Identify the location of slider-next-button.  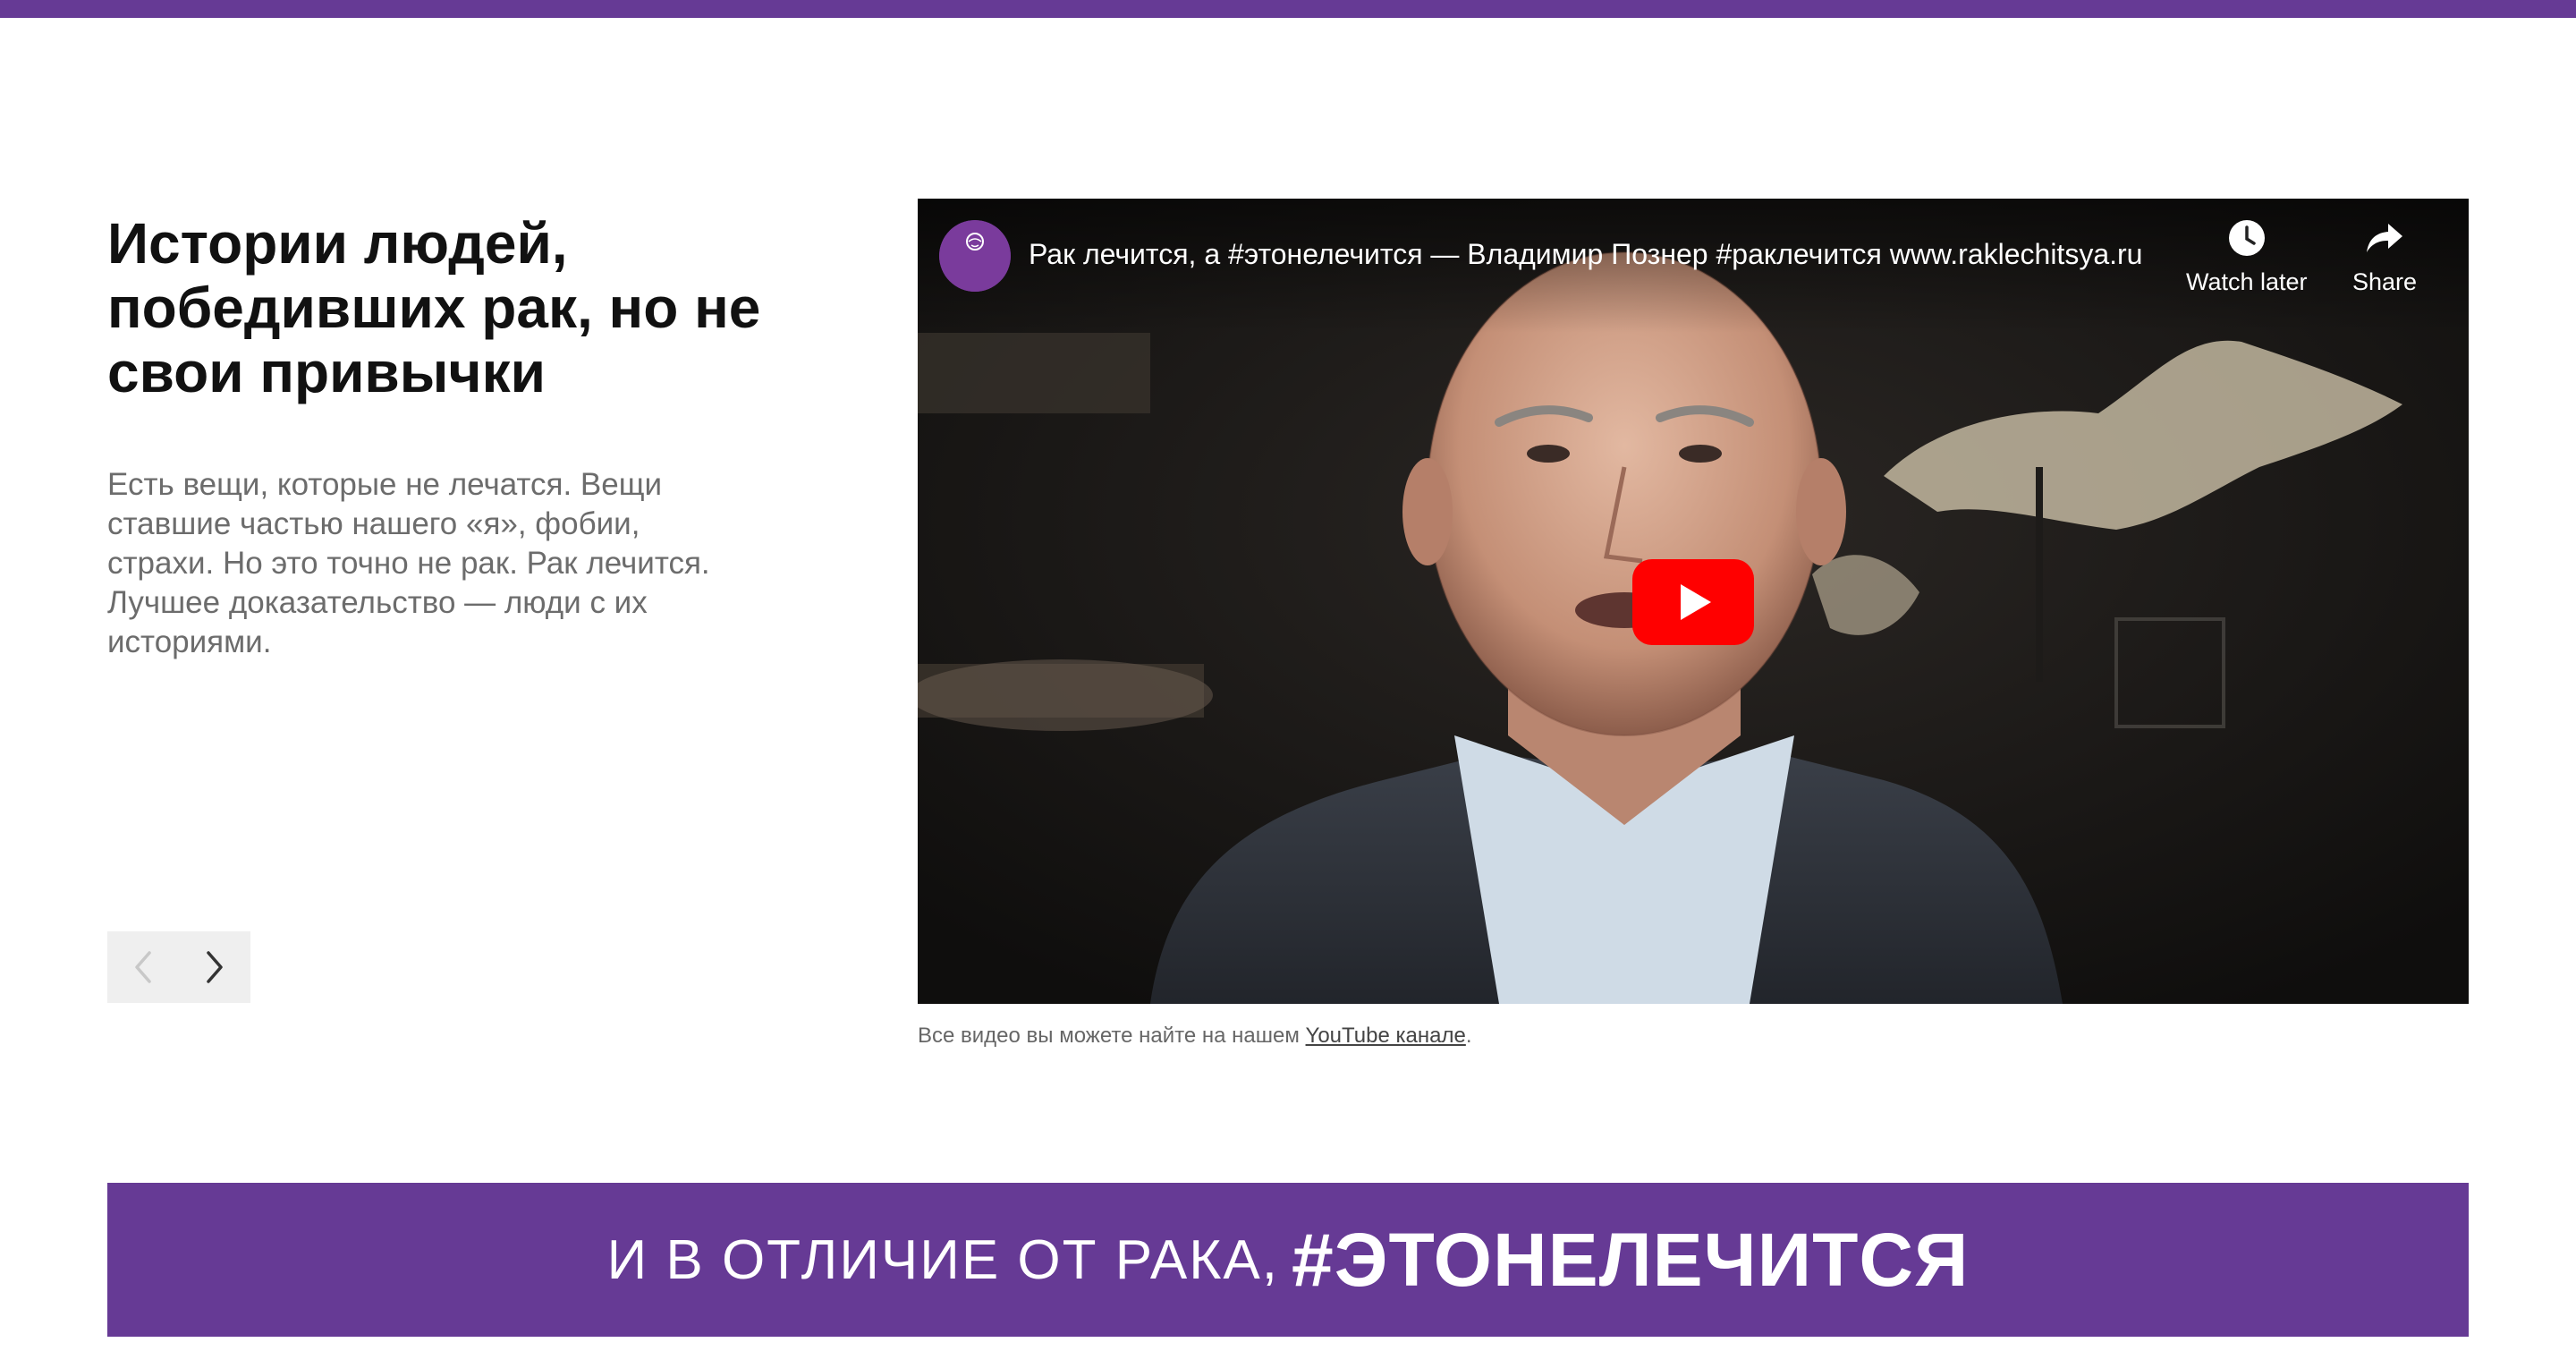
(214, 967).